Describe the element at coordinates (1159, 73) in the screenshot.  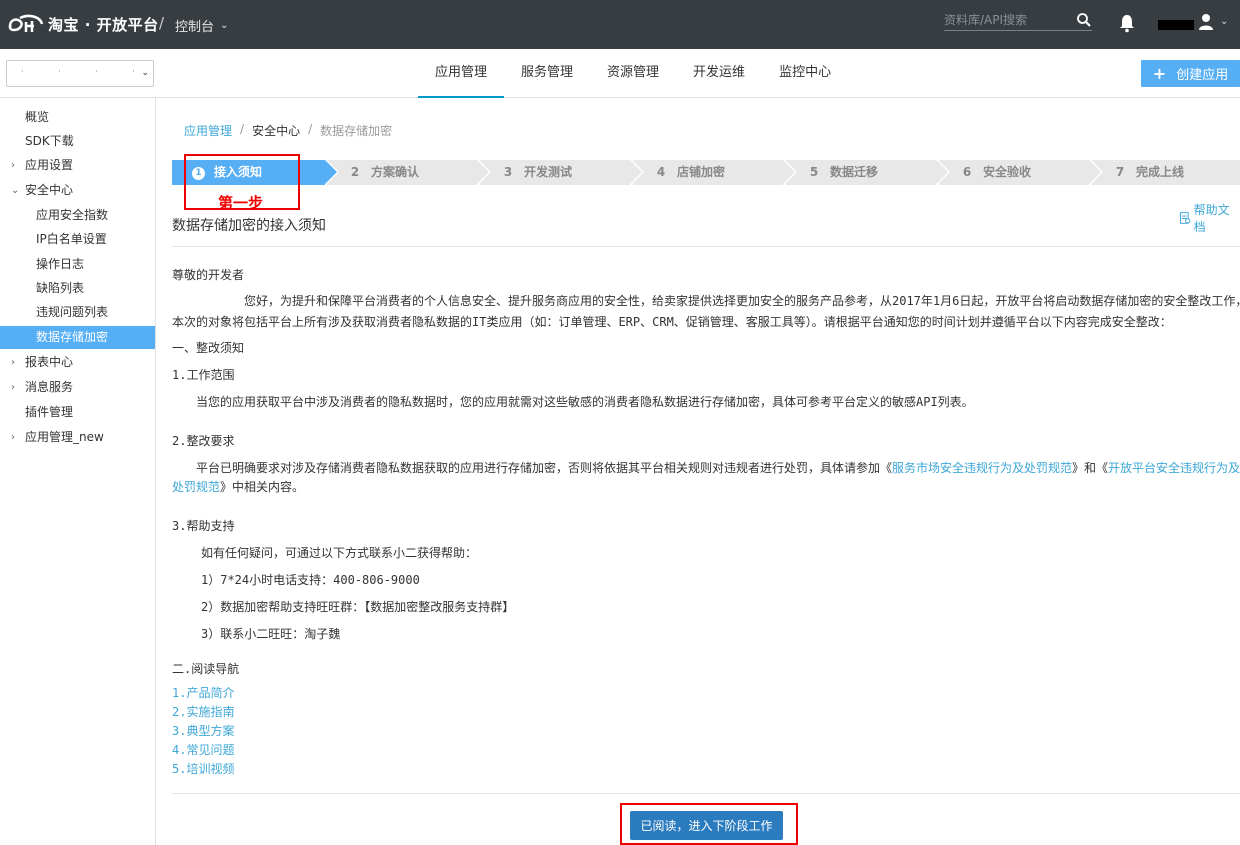
I see `plus-icon: +` at that location.